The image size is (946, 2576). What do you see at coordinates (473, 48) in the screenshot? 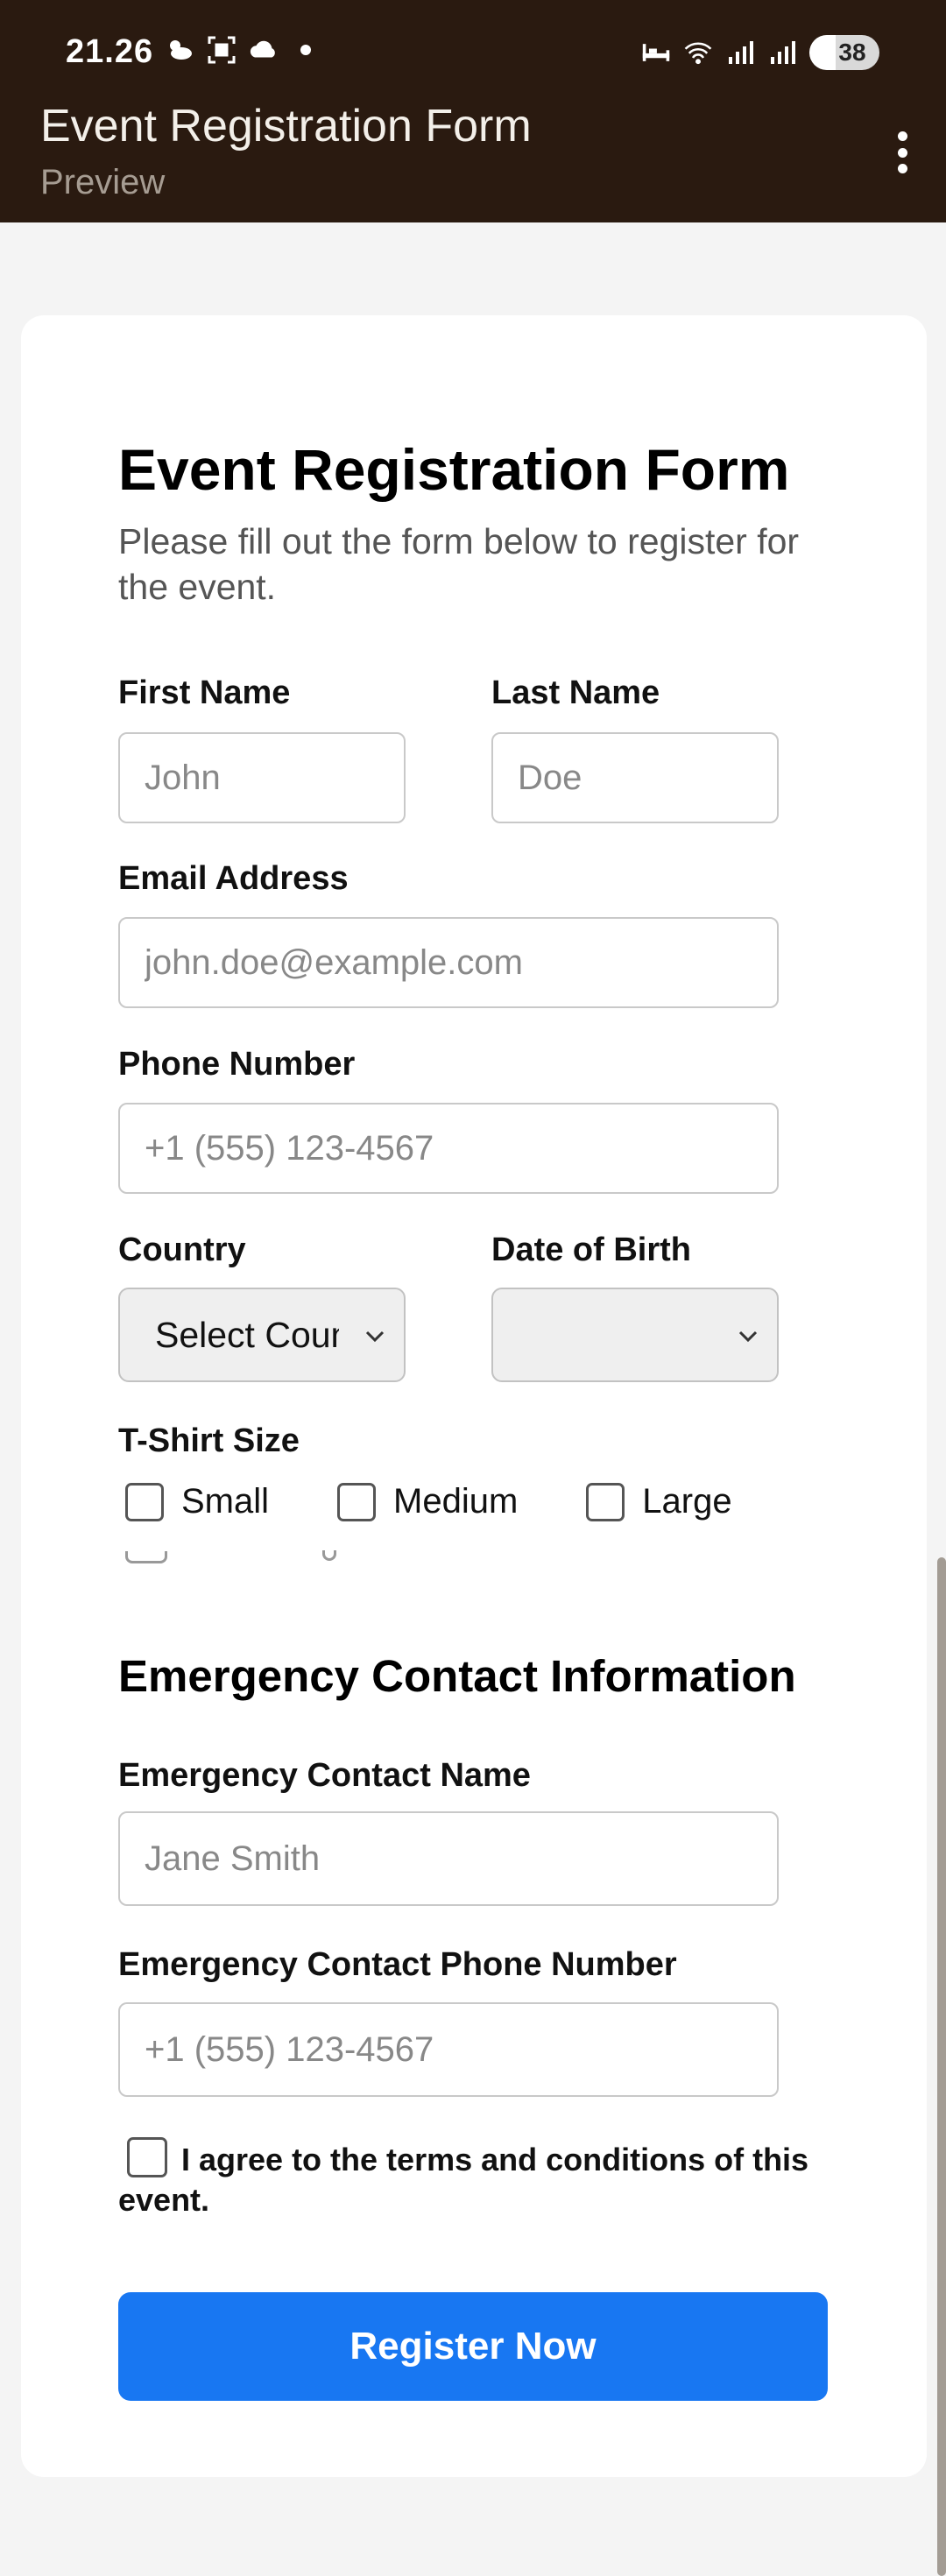
I see `status-bar: 21.26 38` at bounding box center [473, 48].